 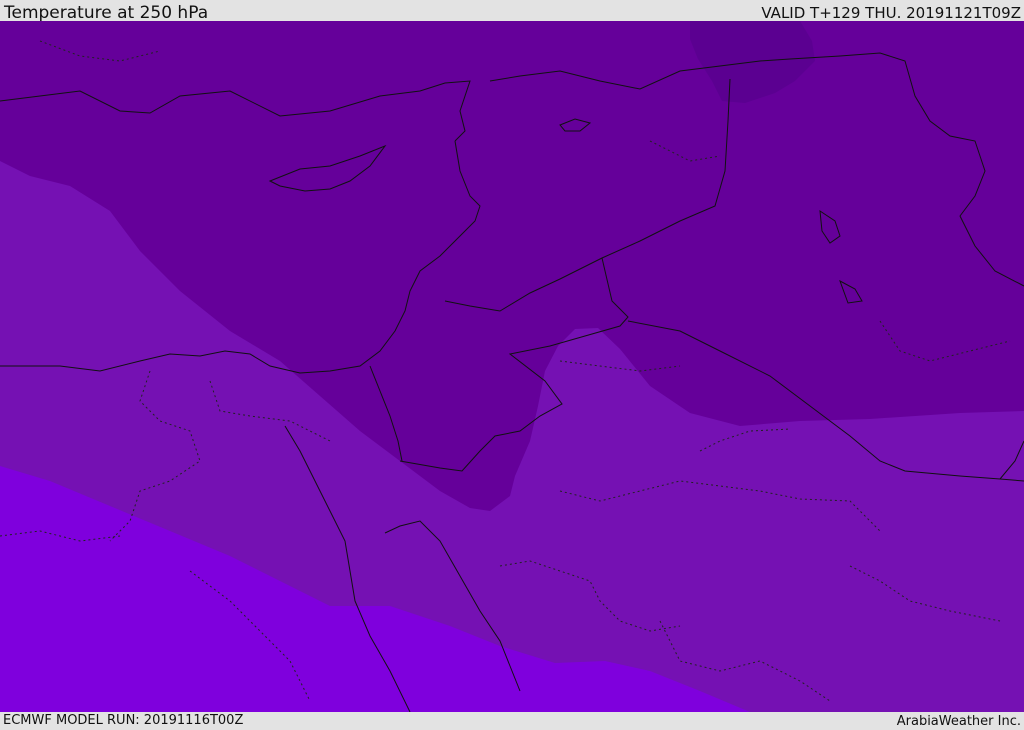 I want to click on valid-time: VALID T+129 THU. 20191121T09Z, so click(x=891, y=13).